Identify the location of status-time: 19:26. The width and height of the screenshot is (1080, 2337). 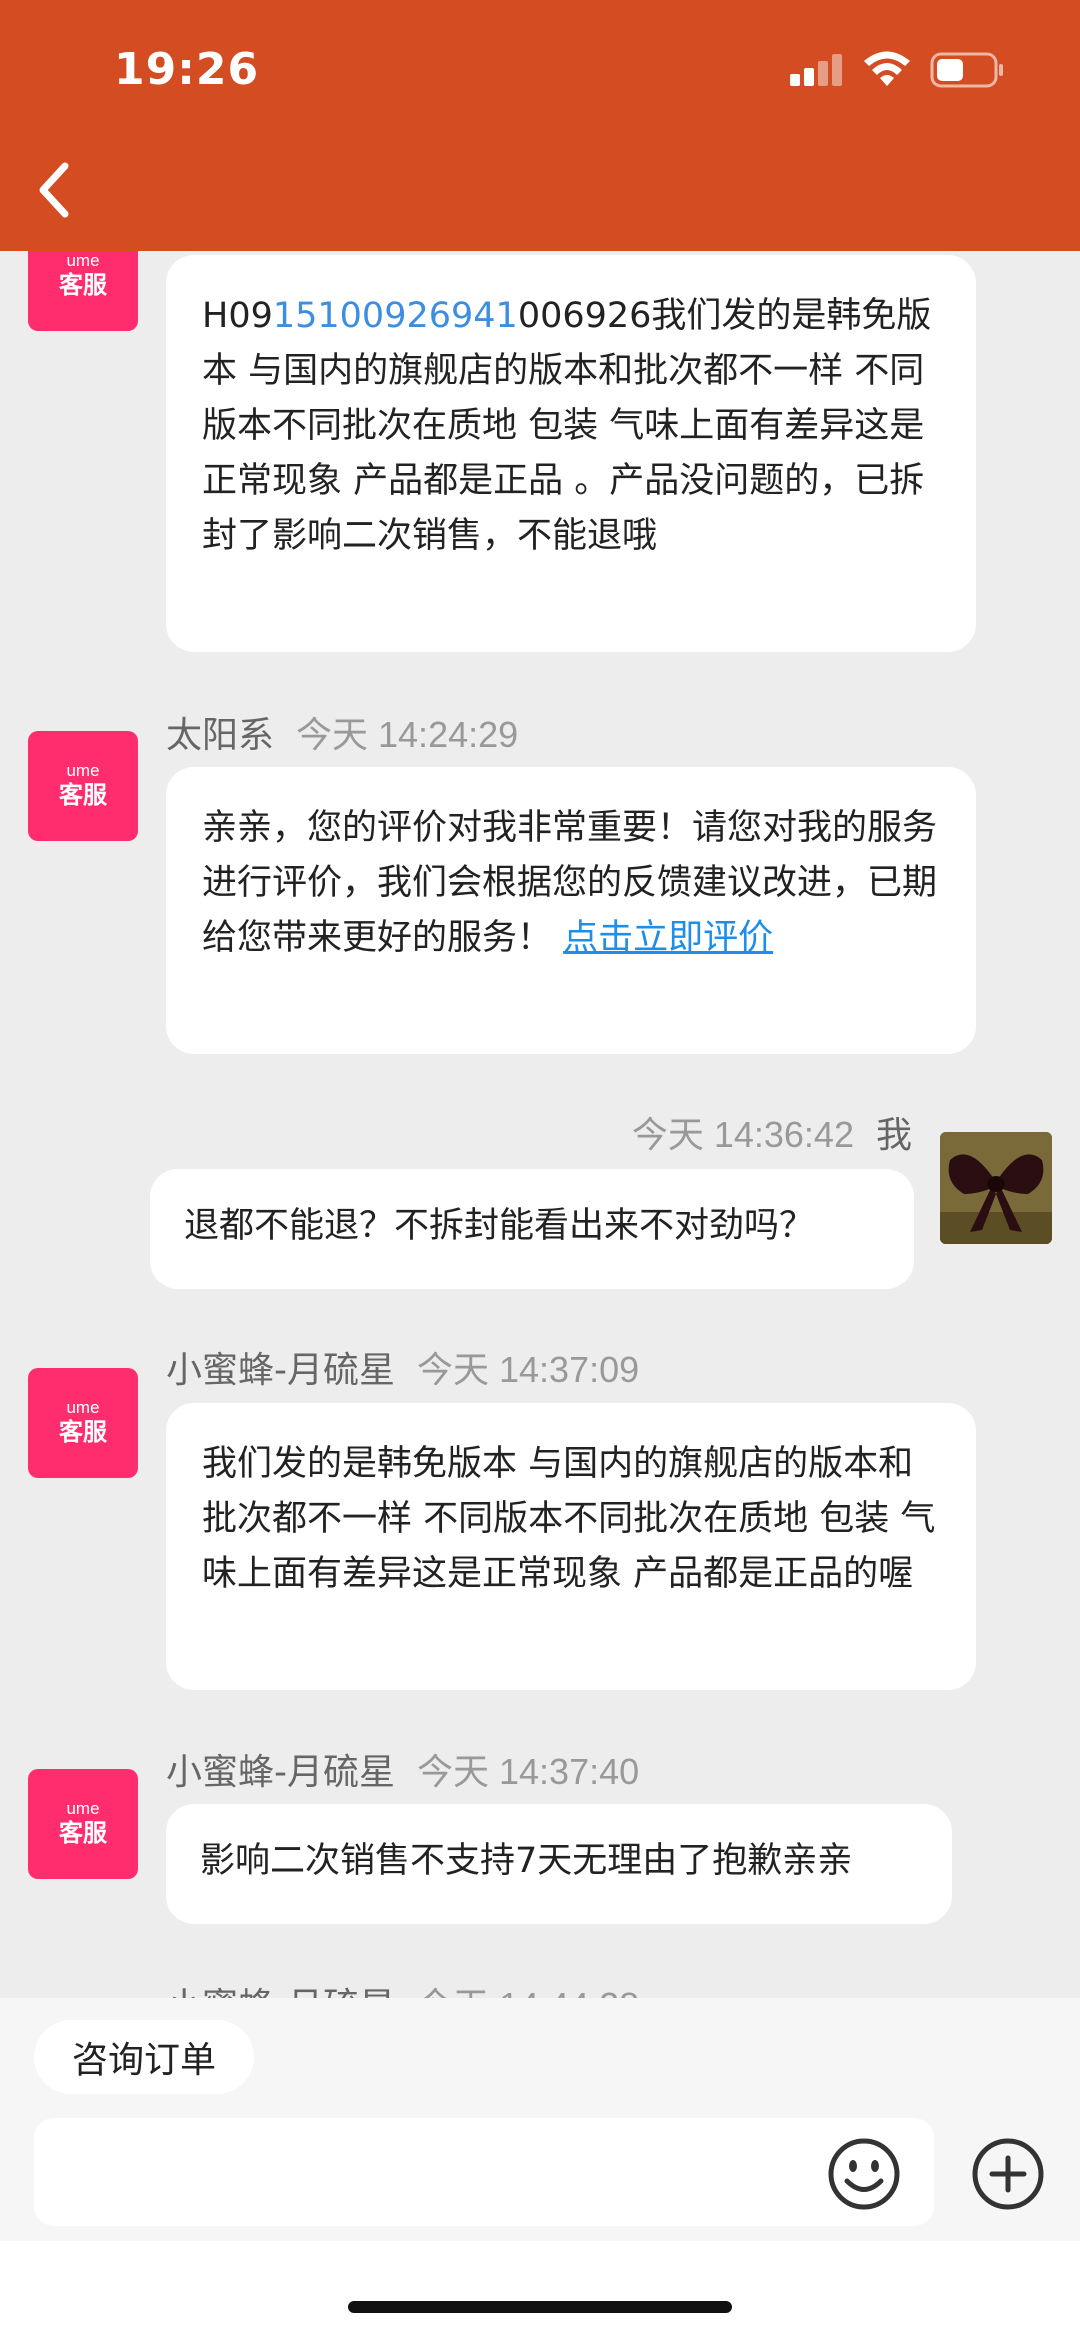
(187, 69).